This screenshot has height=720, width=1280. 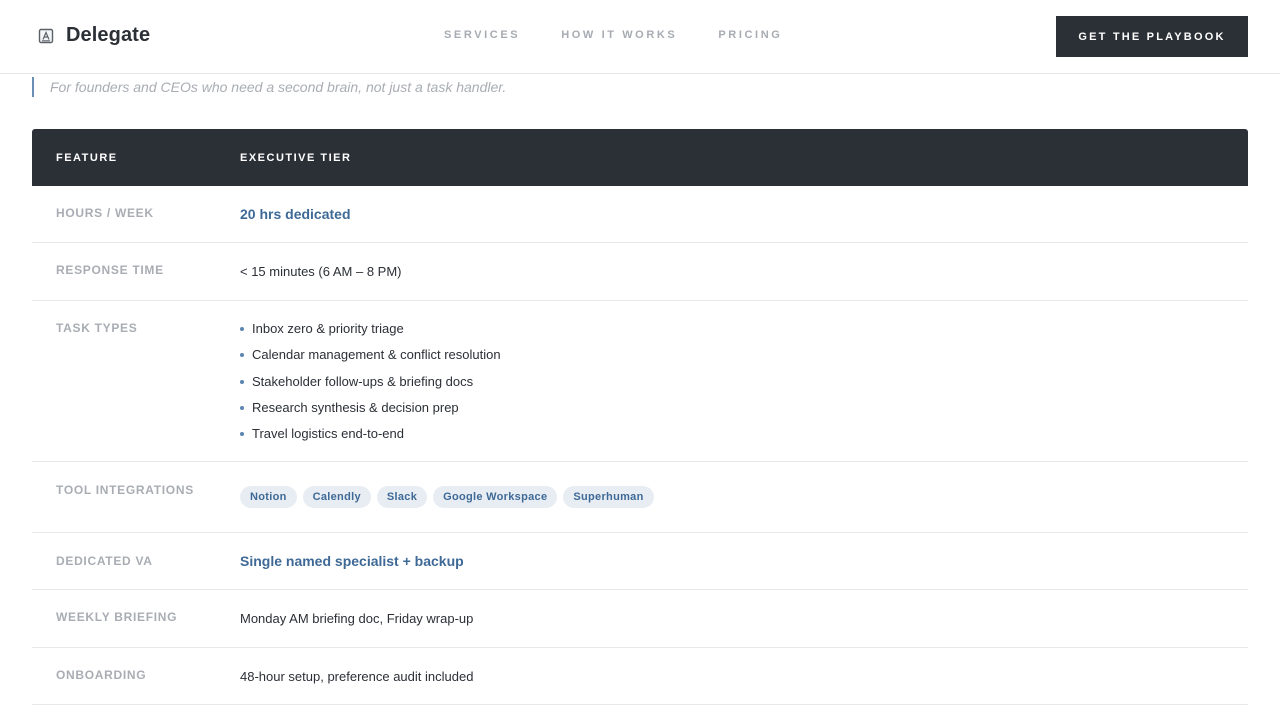 I want to click on nav-link-how-it-works: HOW IT WORKS, so click(x=619, y=35).